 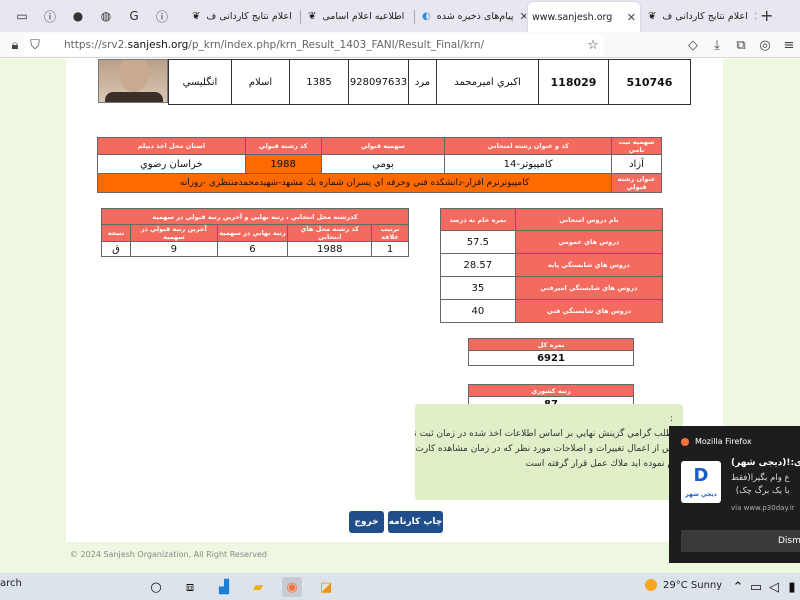 I want to click on account-icon: ◎, so click(x=765, y=45).